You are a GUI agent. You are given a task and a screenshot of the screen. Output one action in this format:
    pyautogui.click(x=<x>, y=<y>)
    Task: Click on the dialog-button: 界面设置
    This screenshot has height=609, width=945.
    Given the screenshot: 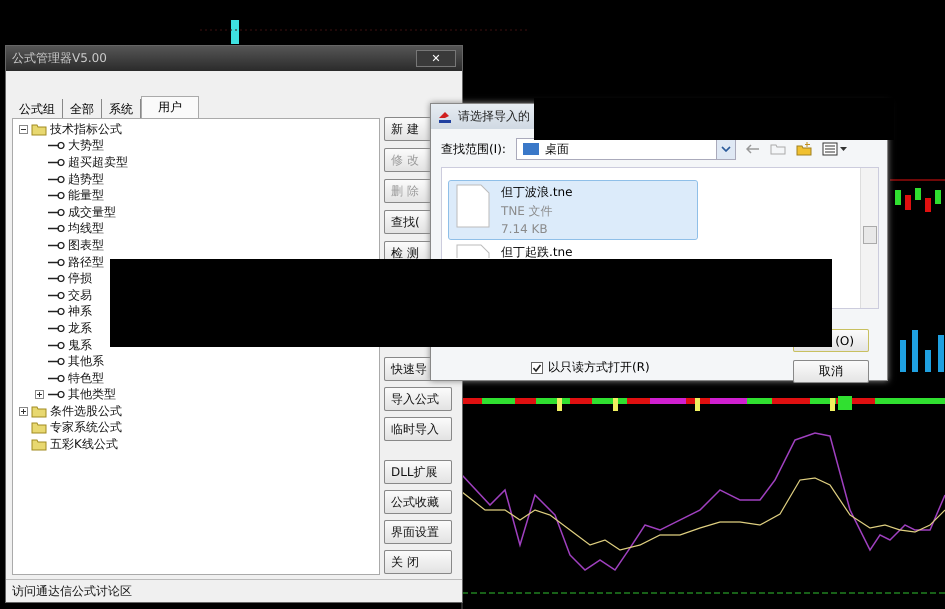 What is the action you would take?
    pyautogui.click(x=418, y=532)
    